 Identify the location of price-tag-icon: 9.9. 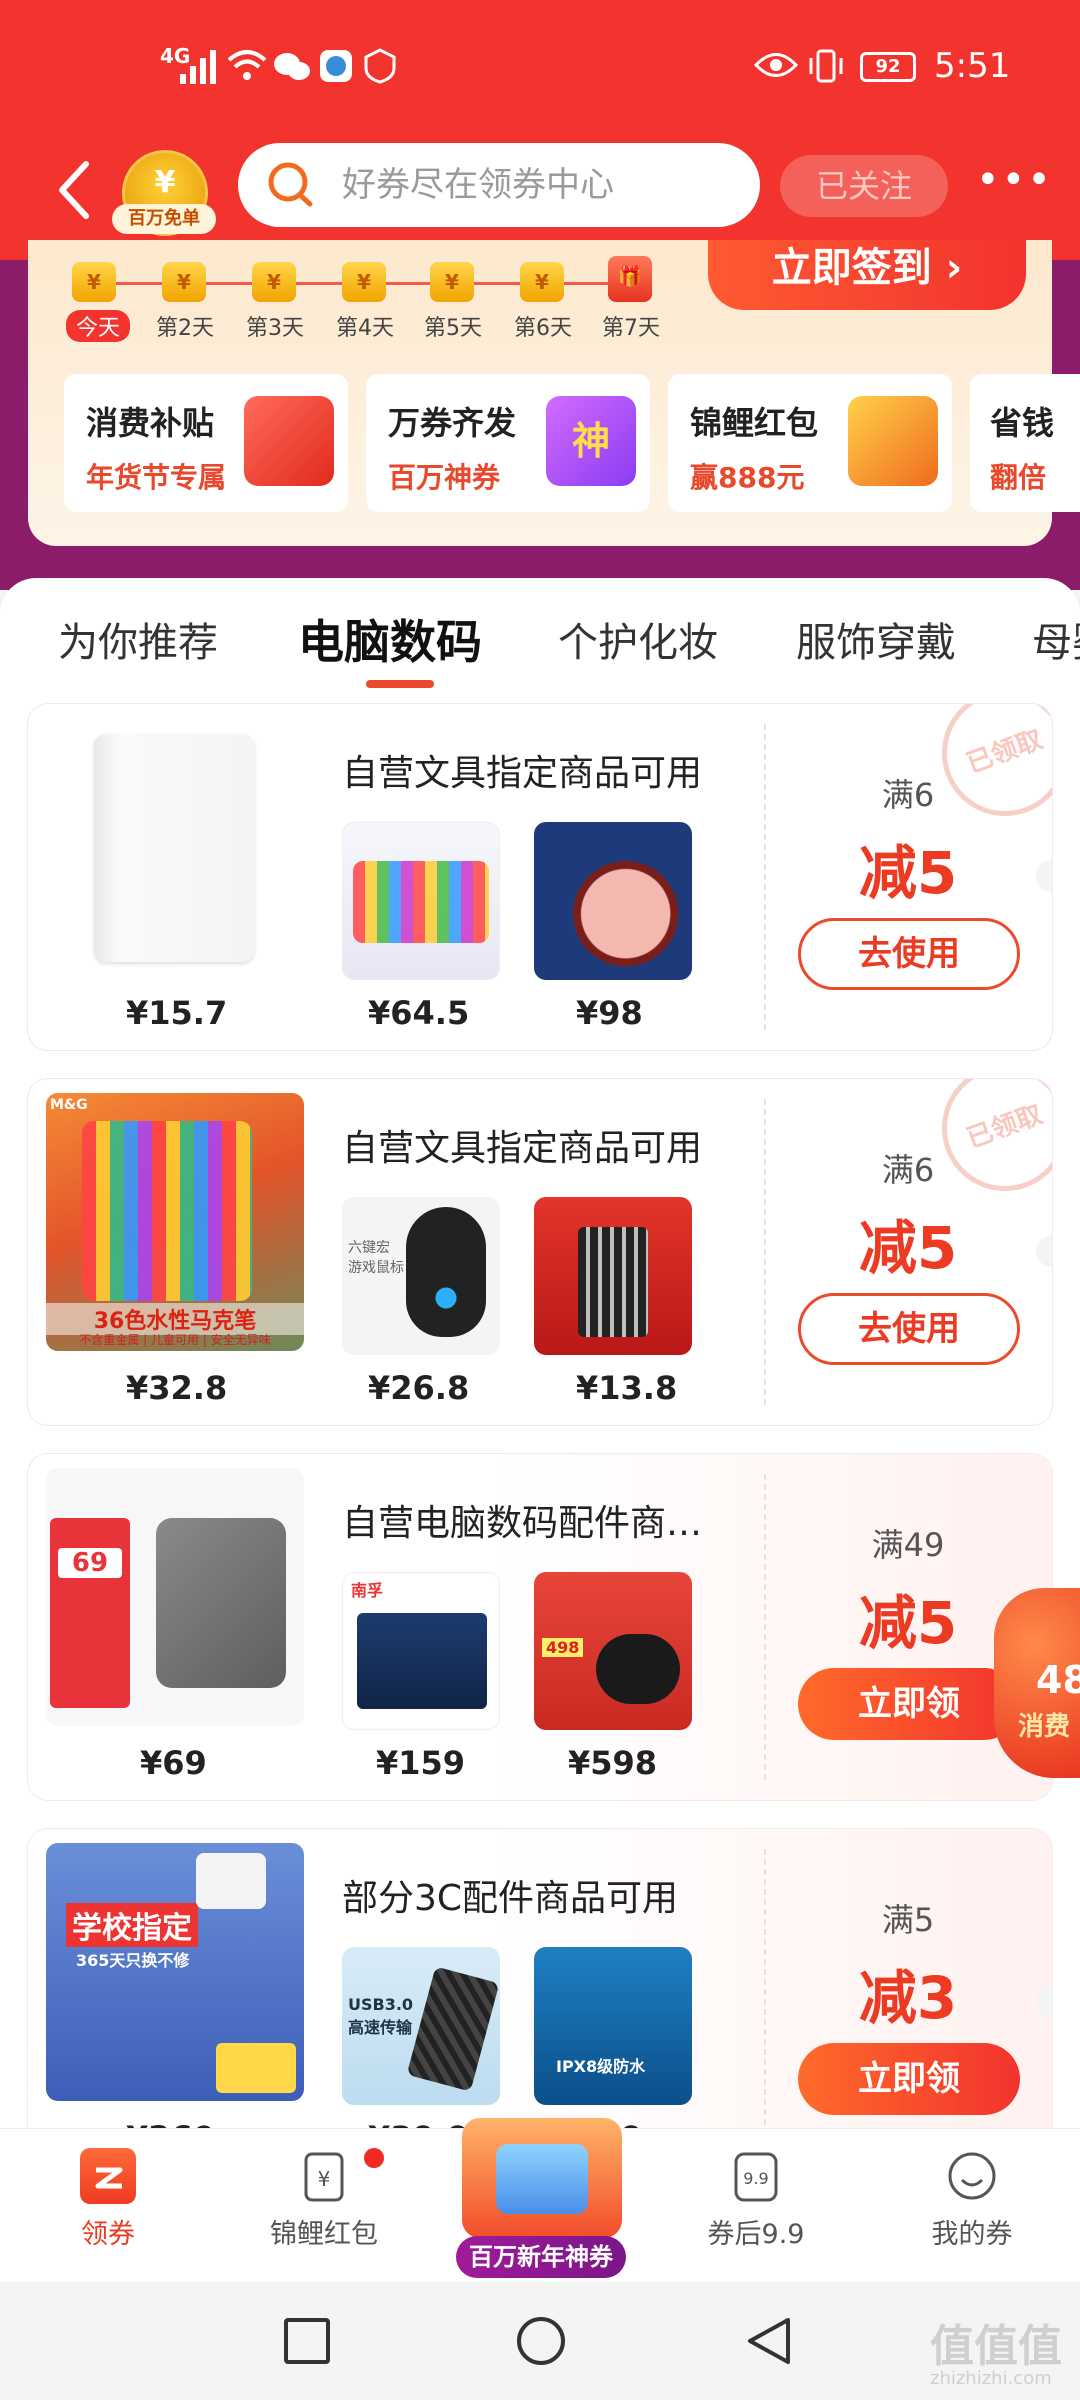
(756, 2176).